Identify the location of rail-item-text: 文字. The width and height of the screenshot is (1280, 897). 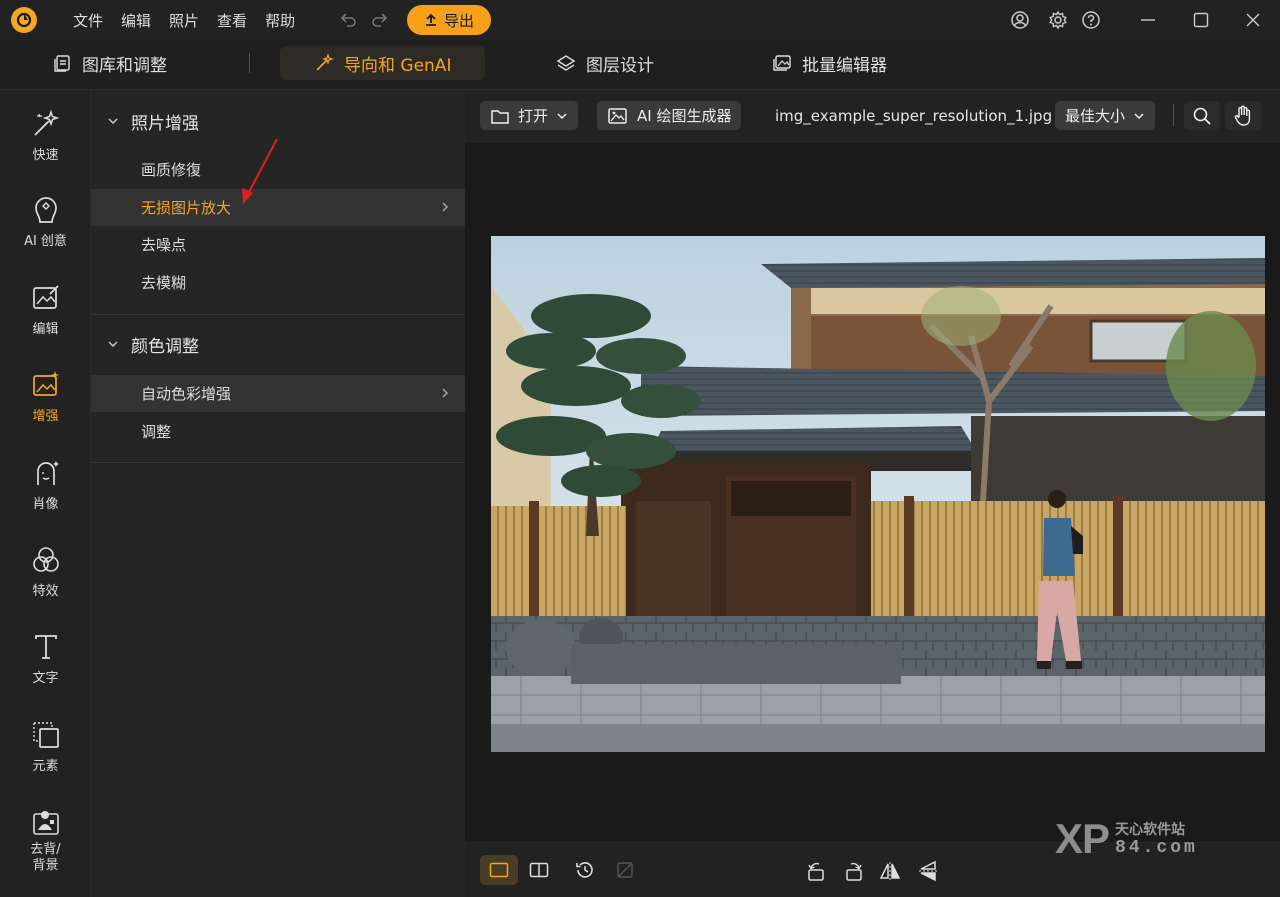
(45, 658).